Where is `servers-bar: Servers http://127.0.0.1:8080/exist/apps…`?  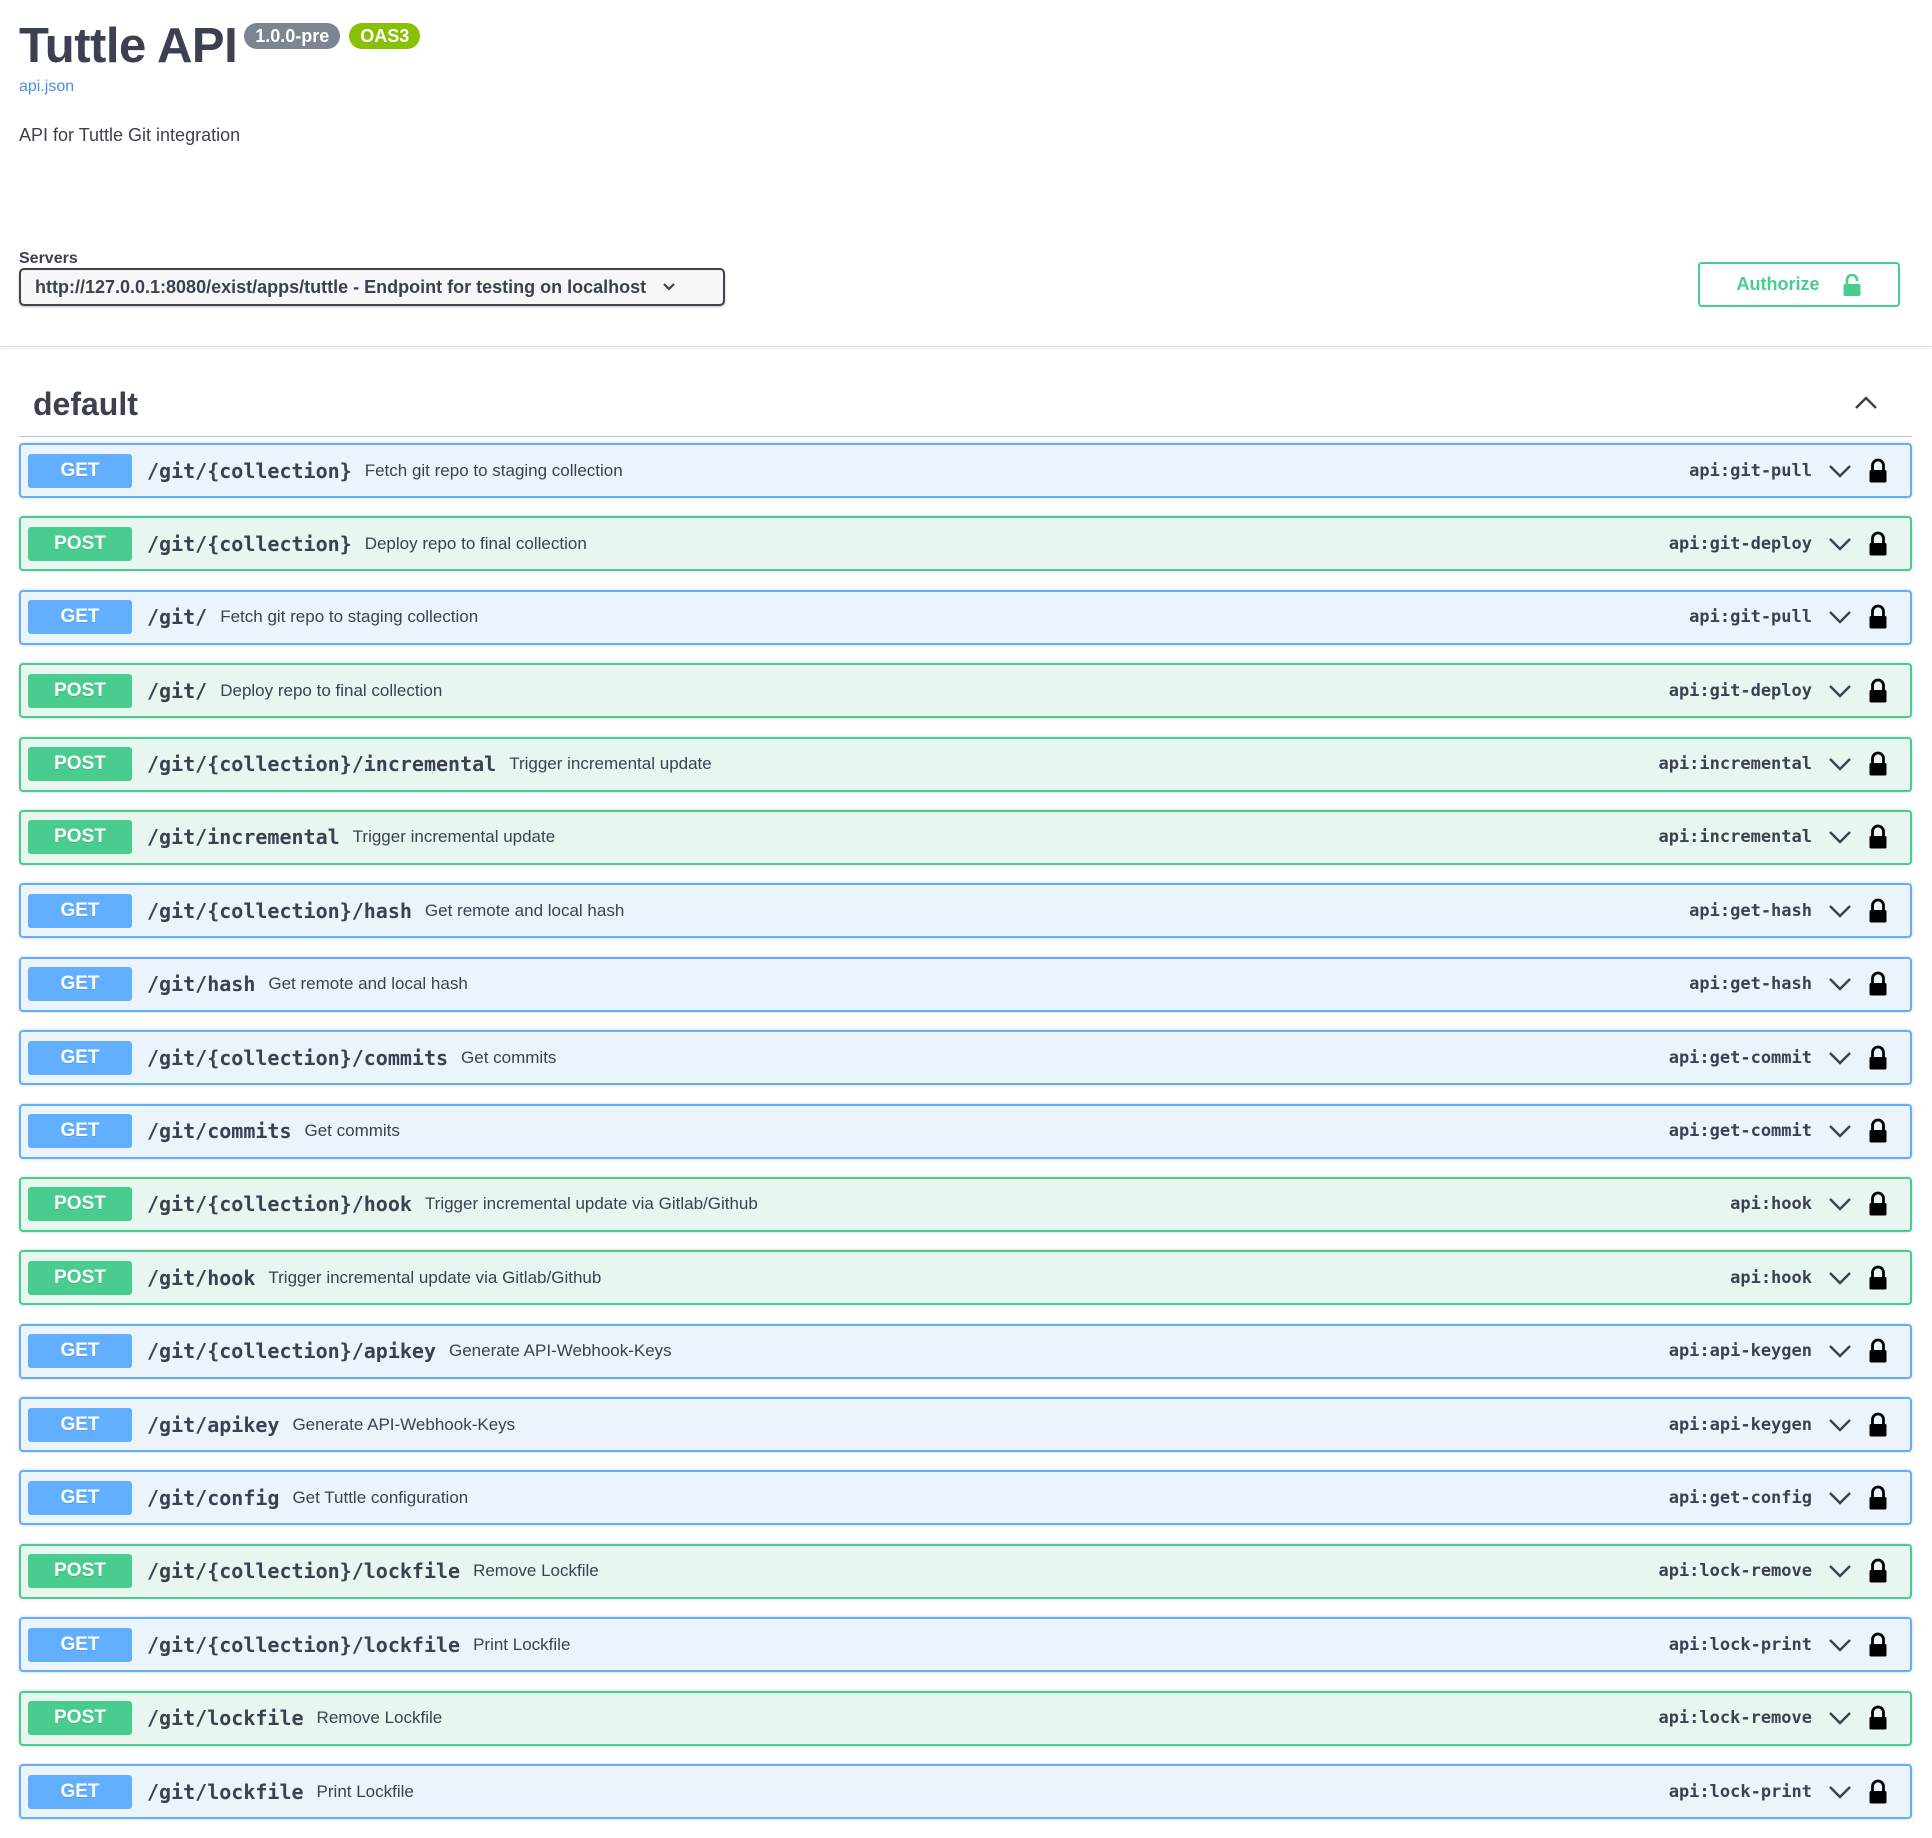 servers-bar: Servers http://127.0.0.1:8080/exist/apps… is located at coordinates (966, 288).